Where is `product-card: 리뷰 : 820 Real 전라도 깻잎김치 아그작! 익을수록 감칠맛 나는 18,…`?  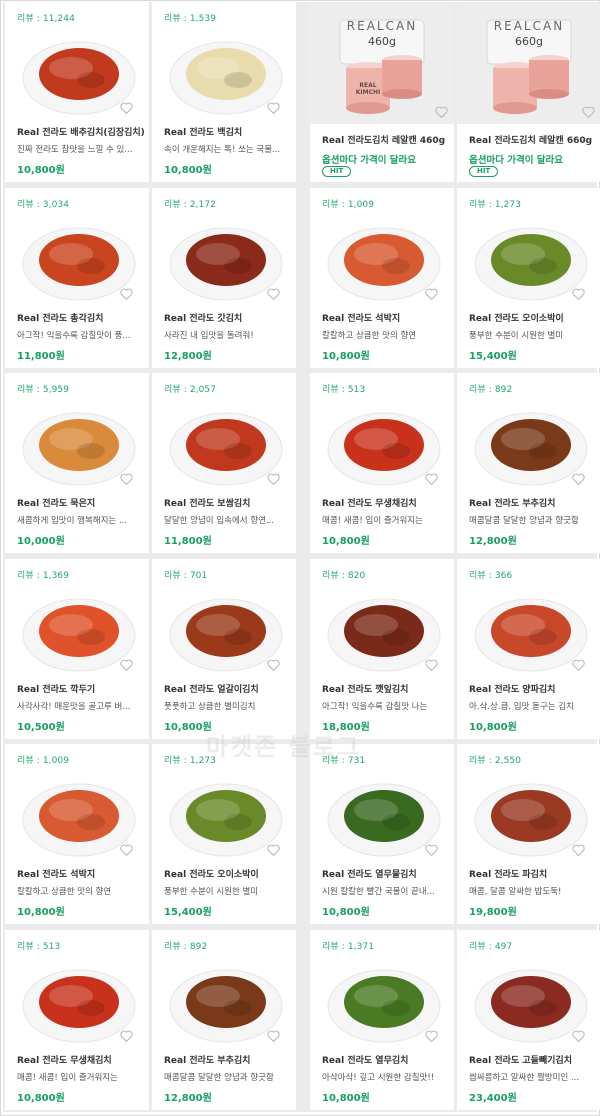
product-card: 리뷰 : 820 Real 전라도 깻잎김치 아그작! 익을수록 감칠맛 나는 18,… is located at coordinates (382, 649).